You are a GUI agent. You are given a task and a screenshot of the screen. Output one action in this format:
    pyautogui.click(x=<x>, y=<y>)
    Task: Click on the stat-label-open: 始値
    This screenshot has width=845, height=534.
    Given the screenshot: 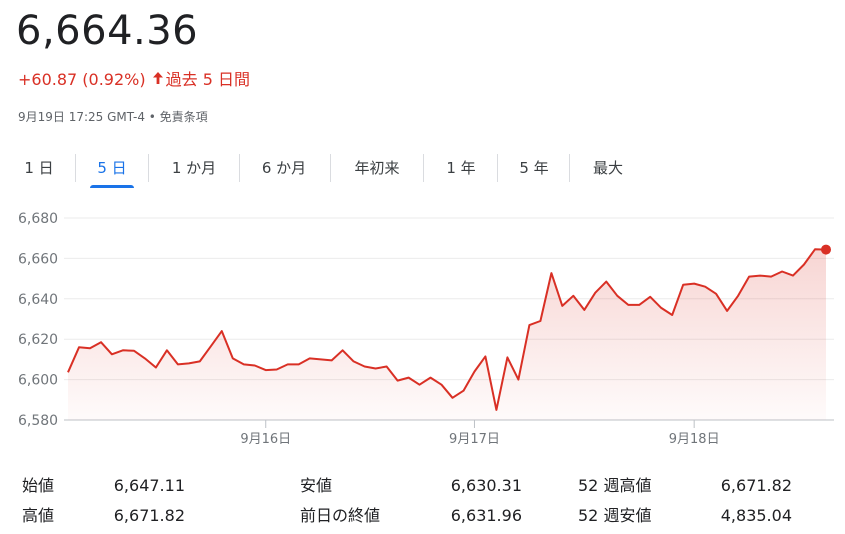 What is the action you would take?
    pyautogui.click(x=38, y=485)
    